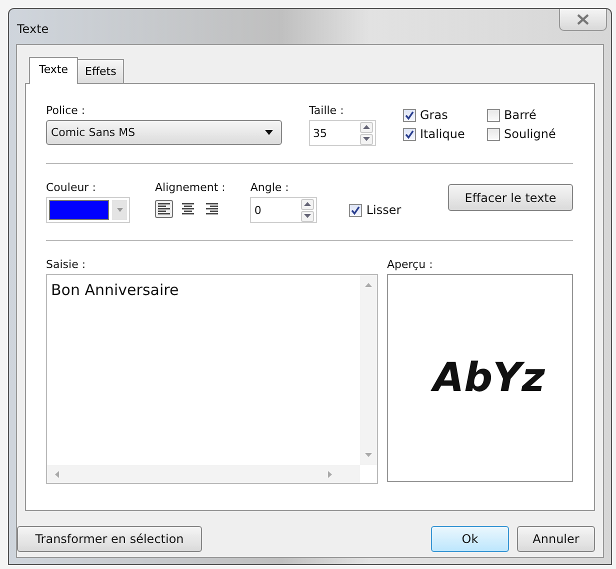 This screenshot has height=569, width=616. What do you see at coordinates (66, 111) in the screenshot?
I see `font-label: Police :` at bounding box center [66, 111].